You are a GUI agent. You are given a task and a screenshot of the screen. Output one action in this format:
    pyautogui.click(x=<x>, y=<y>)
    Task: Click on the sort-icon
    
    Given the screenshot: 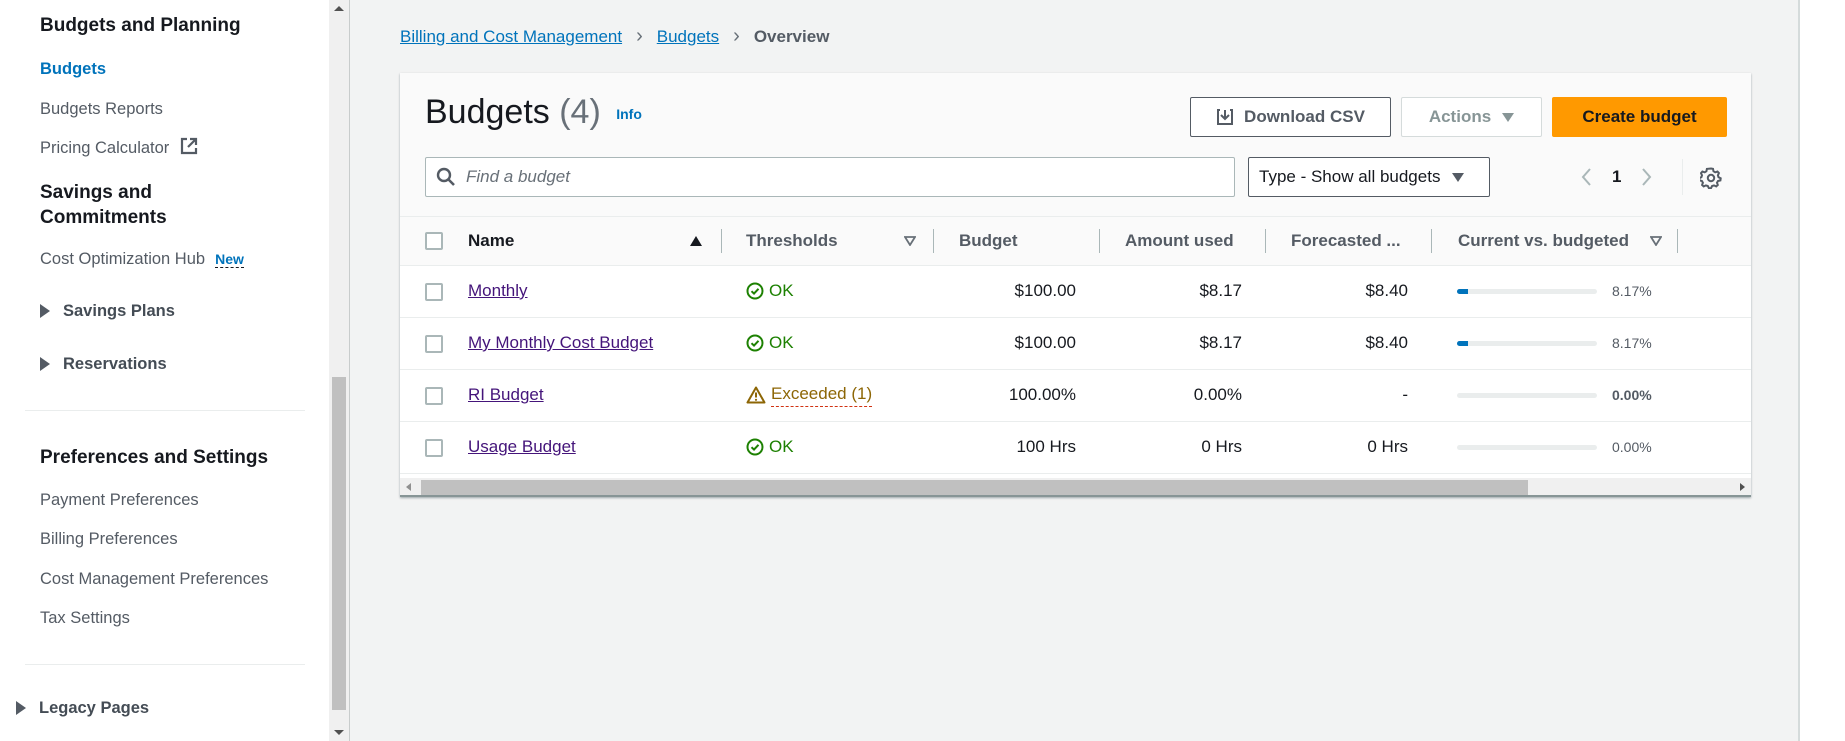 What is the action you would take?
    pyautogui.click(x=1656, y=240)
    